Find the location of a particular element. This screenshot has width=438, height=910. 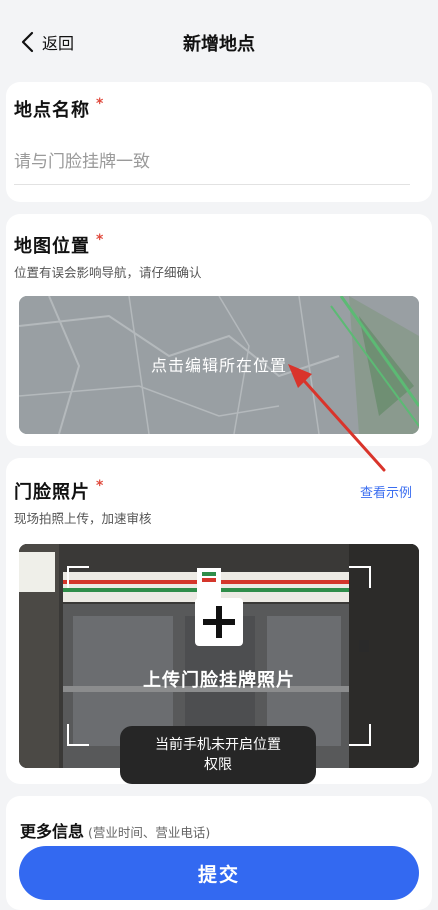

plus-icon is located at coordinates (219, 622).